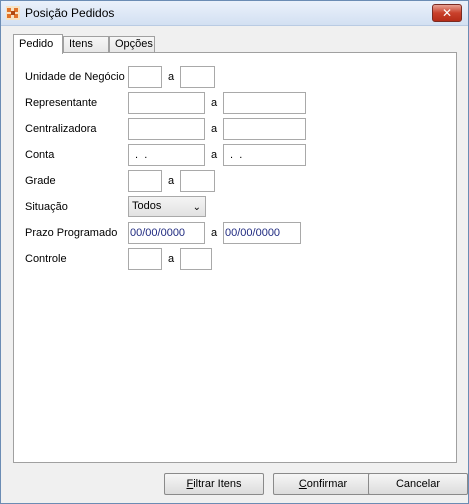 The width and height of the screenshot is (469, 504). What do you see at coordinates (196, 259) in the screenshot?
I see `controle-to-input` at bounding box center [196, 259].